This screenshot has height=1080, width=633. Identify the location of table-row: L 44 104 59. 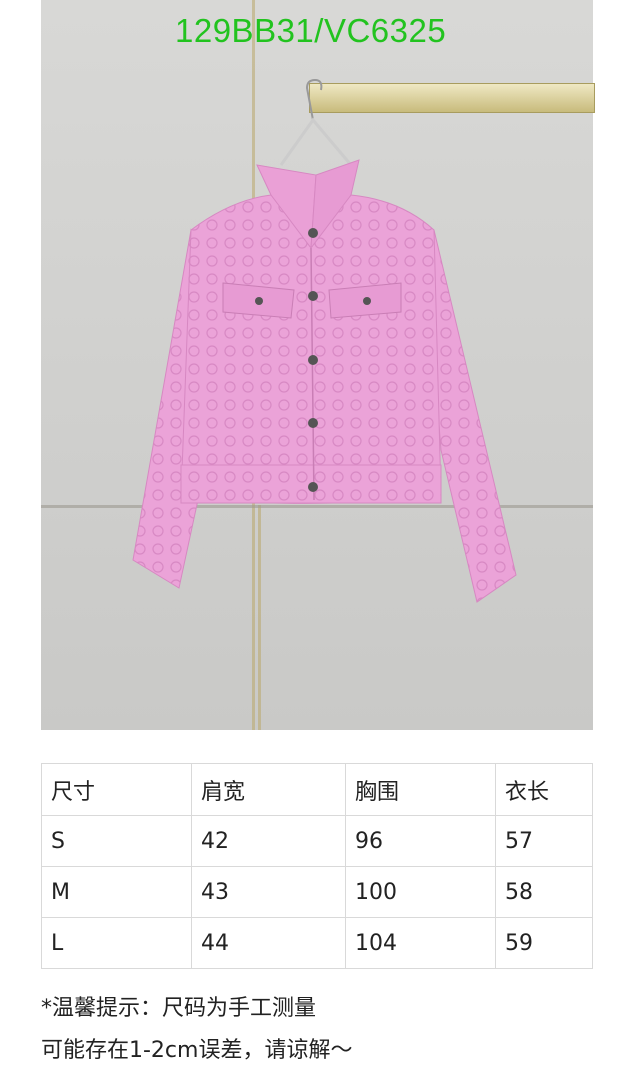
(317, 943).